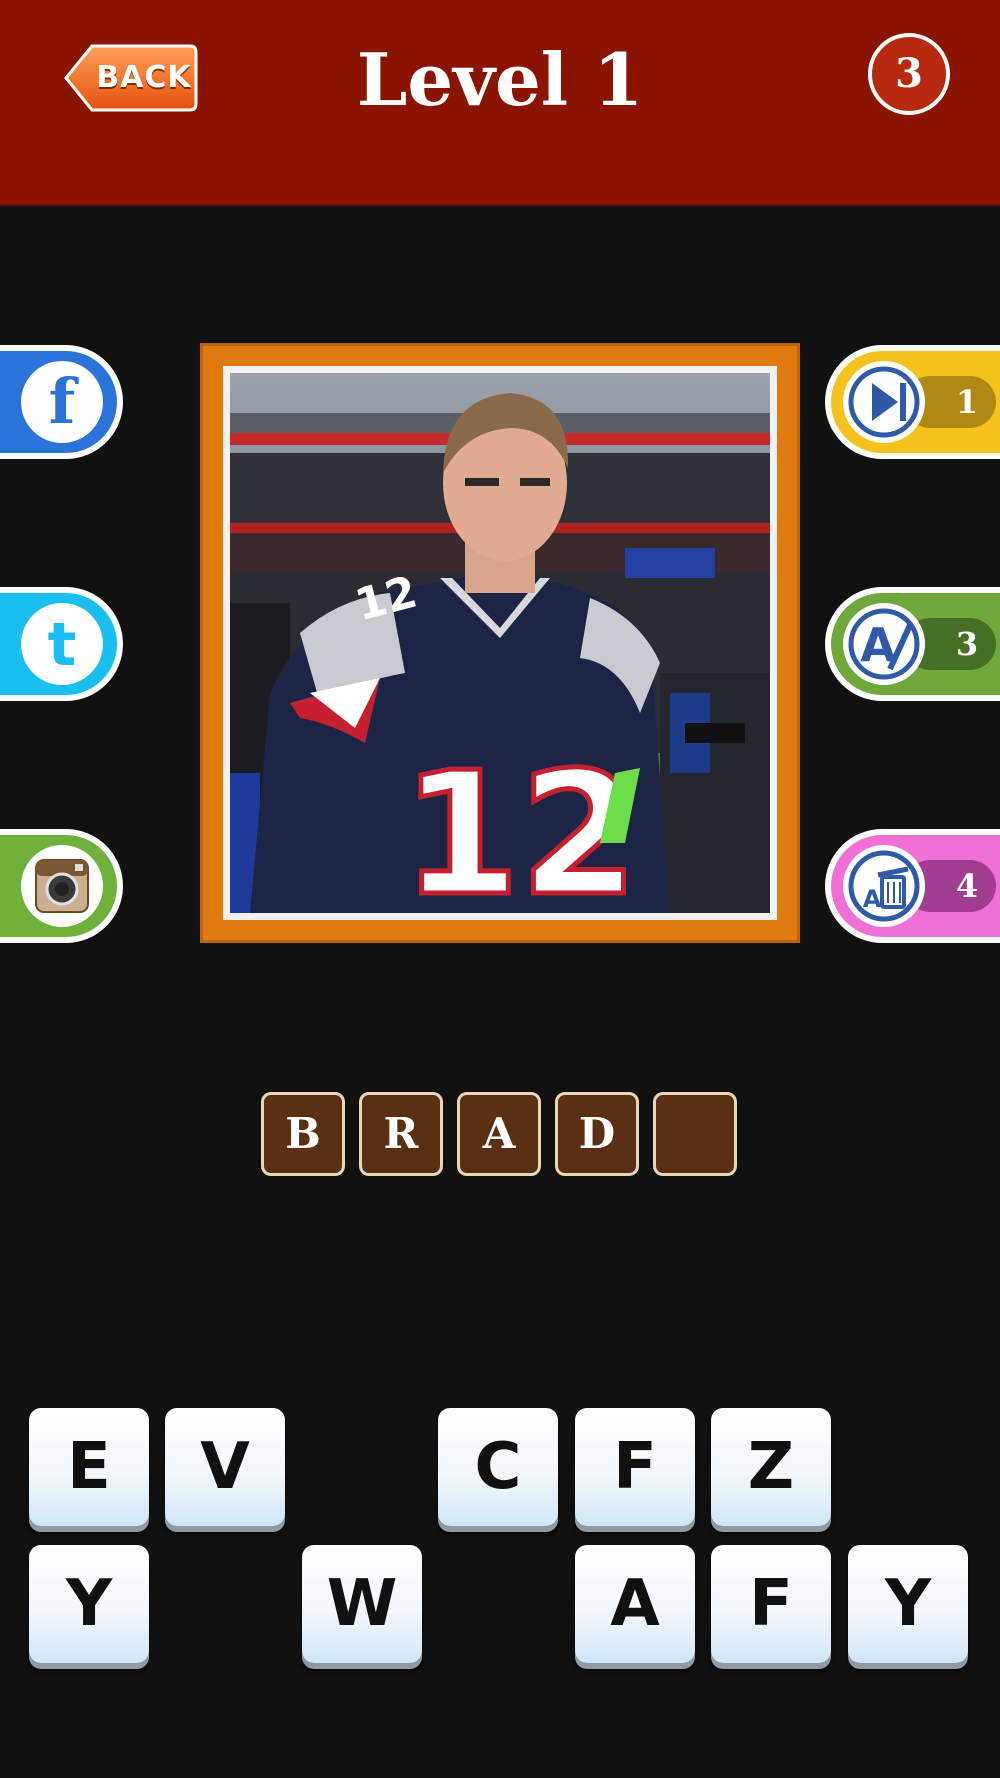 The width and height of the screenshot is (1000, 1778). I want to click on skip-level-count: 1, so click(967, 402).